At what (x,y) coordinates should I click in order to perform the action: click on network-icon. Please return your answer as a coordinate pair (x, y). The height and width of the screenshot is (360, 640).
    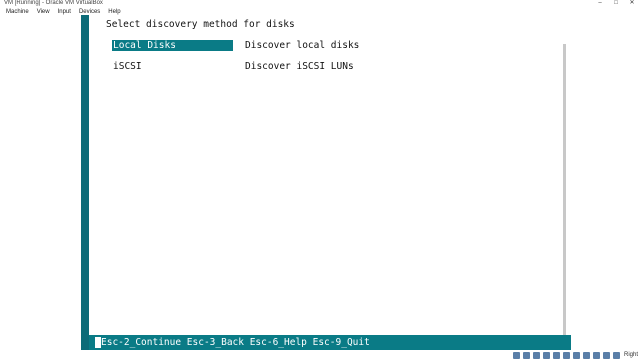
    Looking at the image, I should click on (546, 355).